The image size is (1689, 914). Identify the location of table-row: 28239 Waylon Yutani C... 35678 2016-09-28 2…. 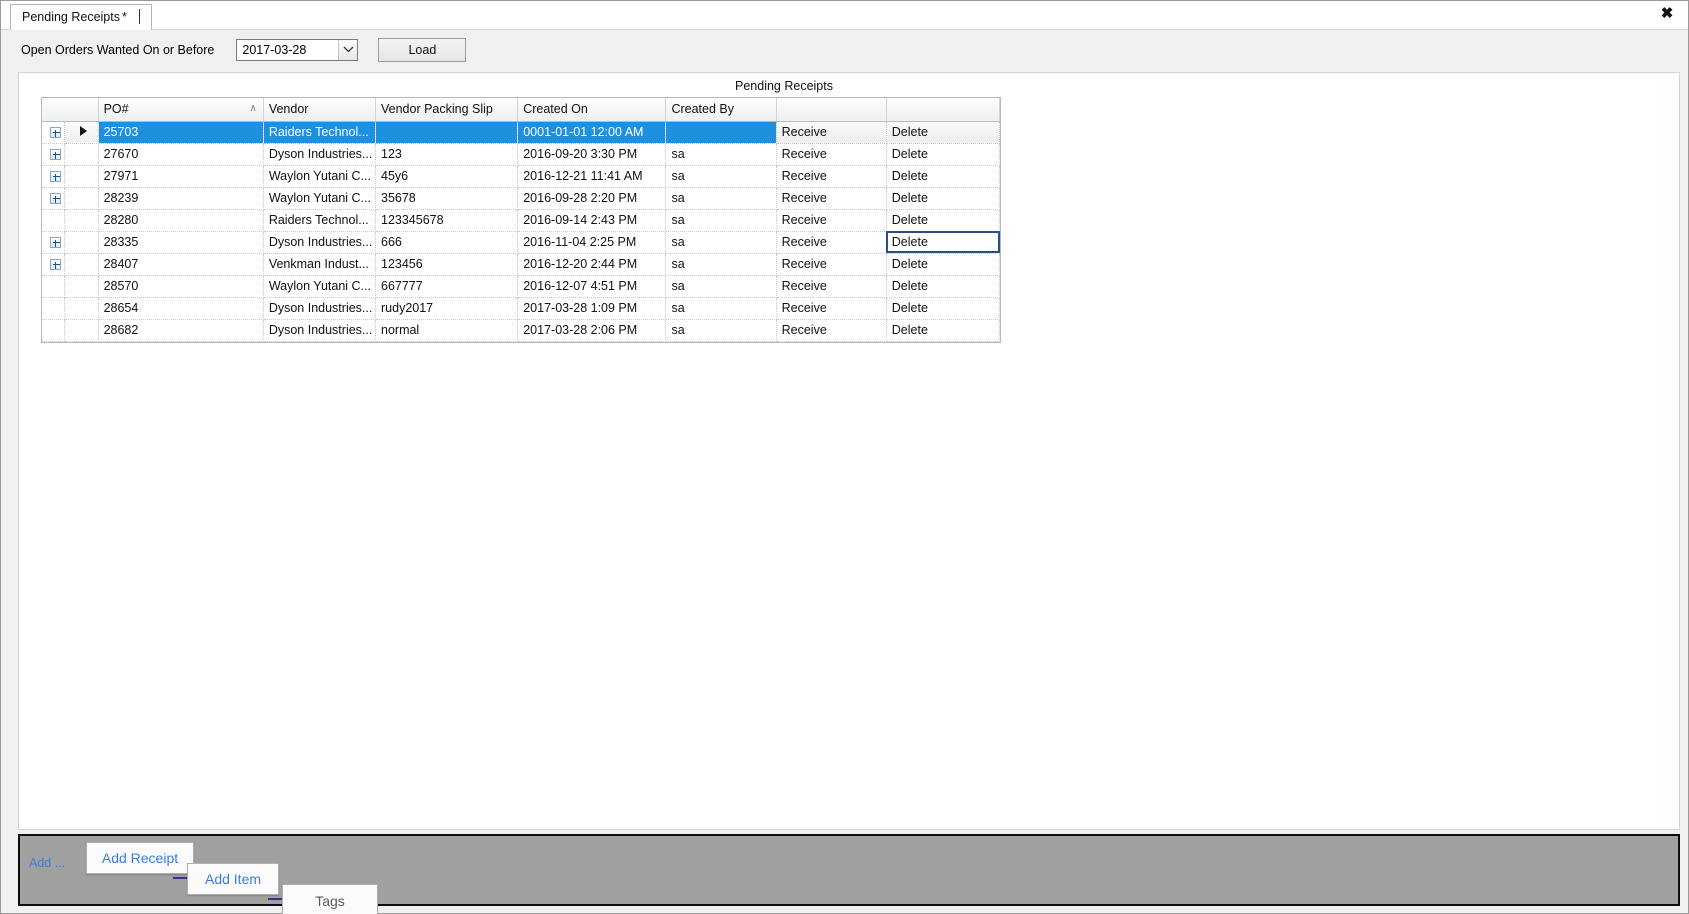
(521, 198).